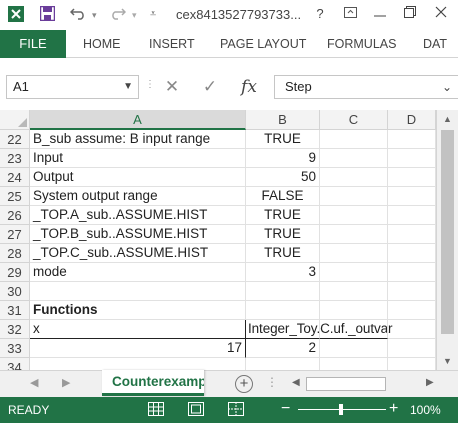  Describe the element at coordinates (447, 232) in the screenshot. I see `vertical-scroll-thumb` at that location.